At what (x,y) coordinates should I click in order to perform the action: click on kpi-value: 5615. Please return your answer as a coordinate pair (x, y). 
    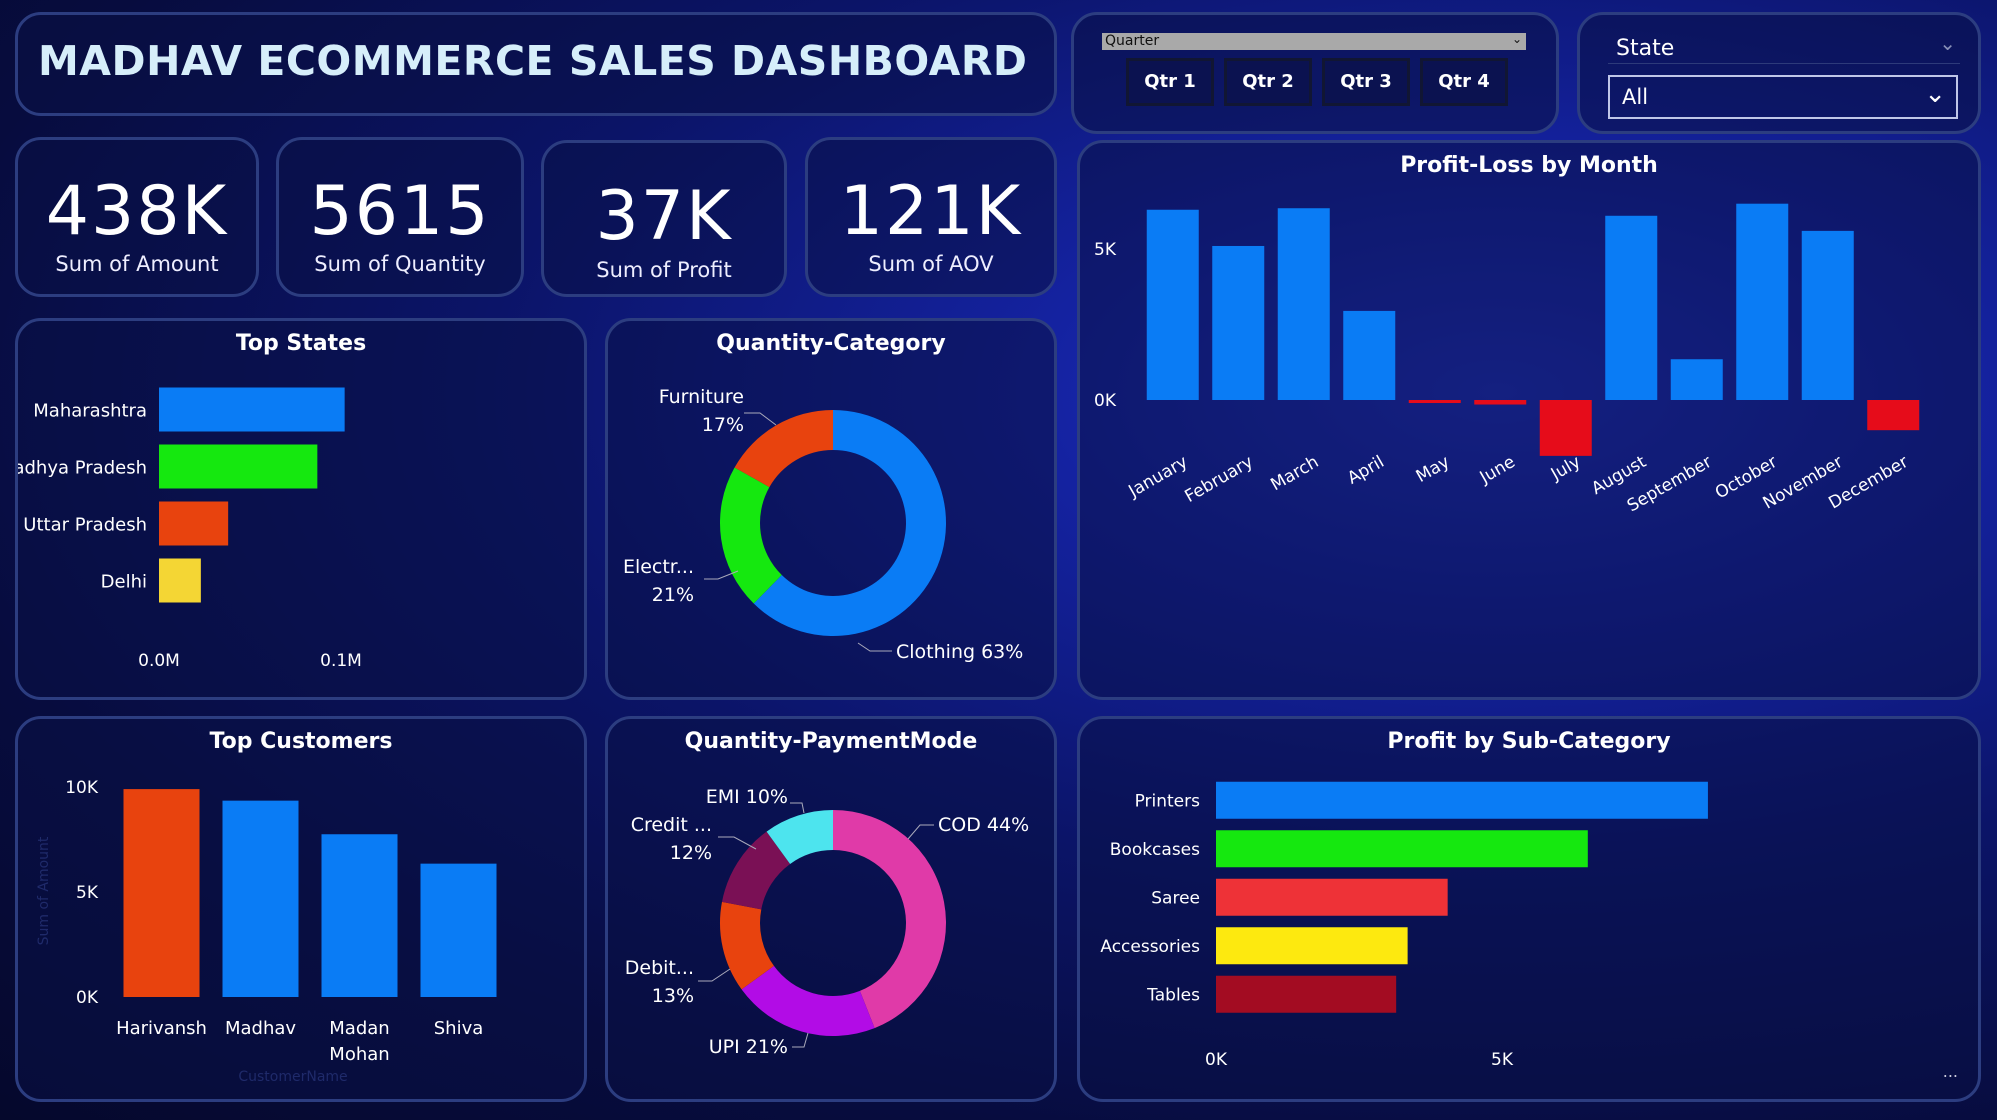
    Looking at the image, I should click on (400, 211).